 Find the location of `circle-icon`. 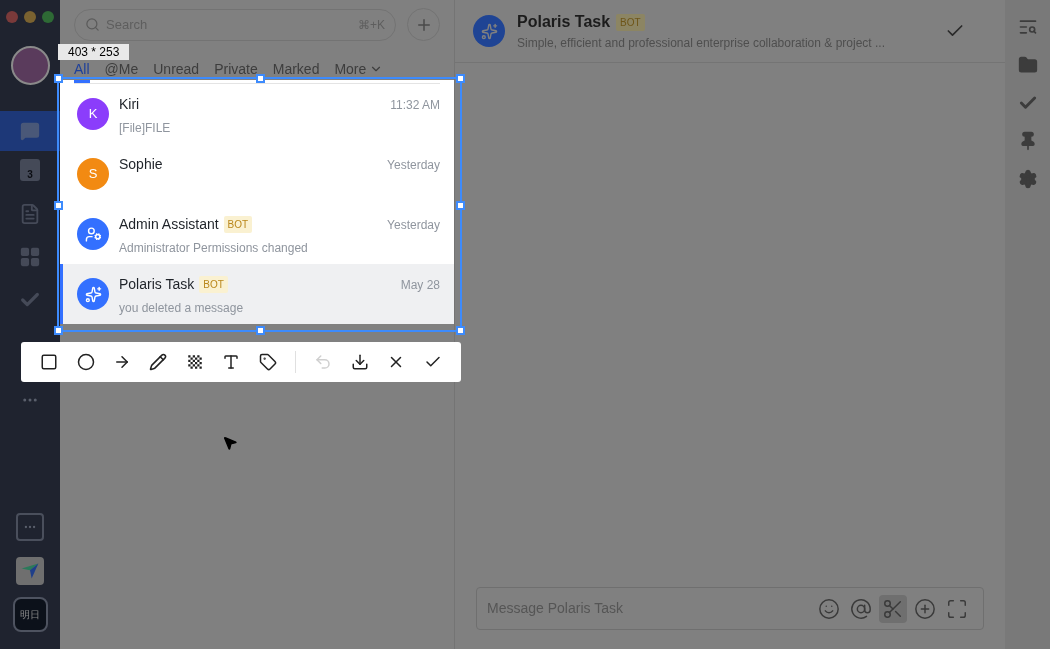

circle-icon is located at coordinates (85, 362).